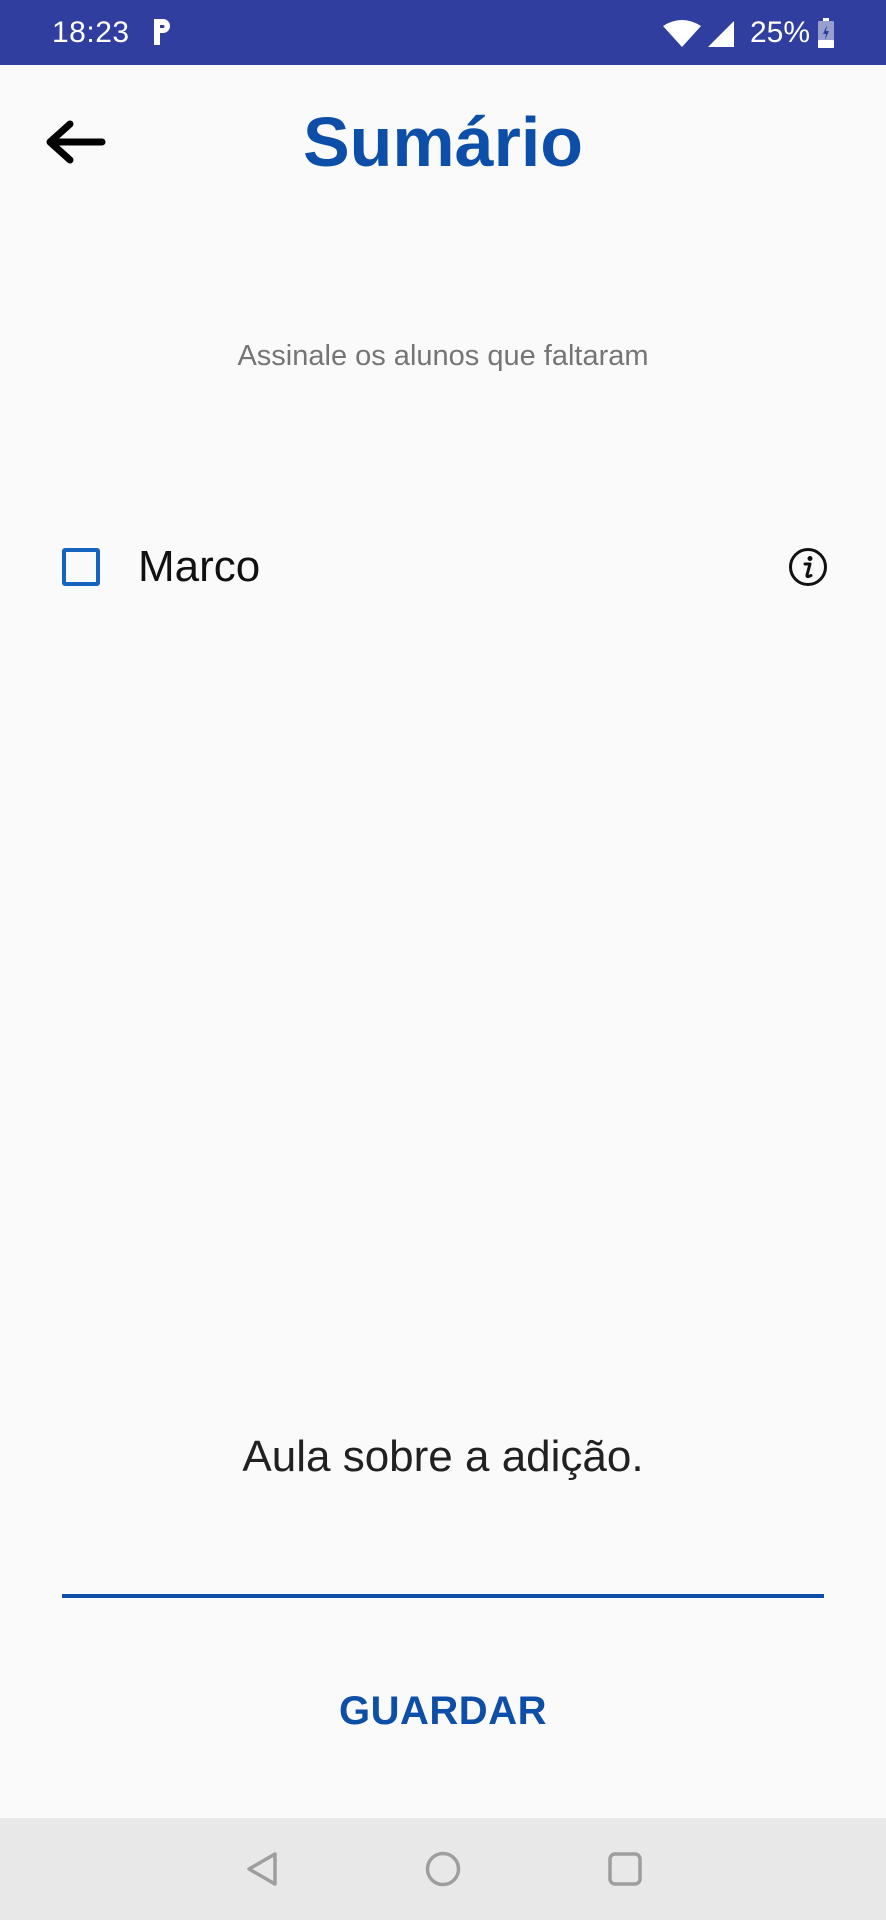 The image size is (886, 1920). I want to click on info-icon, so click(808, 567).